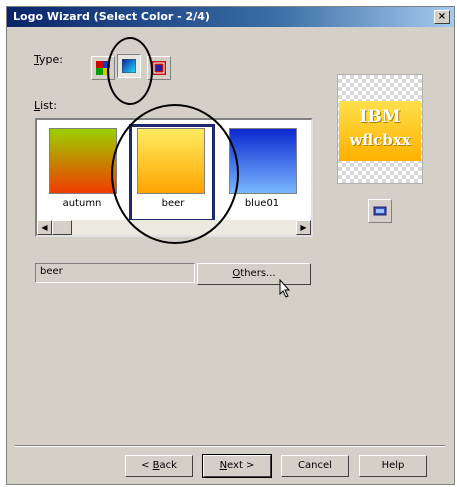  I want to click on mouse-cursor-icon, so click(285, 288).